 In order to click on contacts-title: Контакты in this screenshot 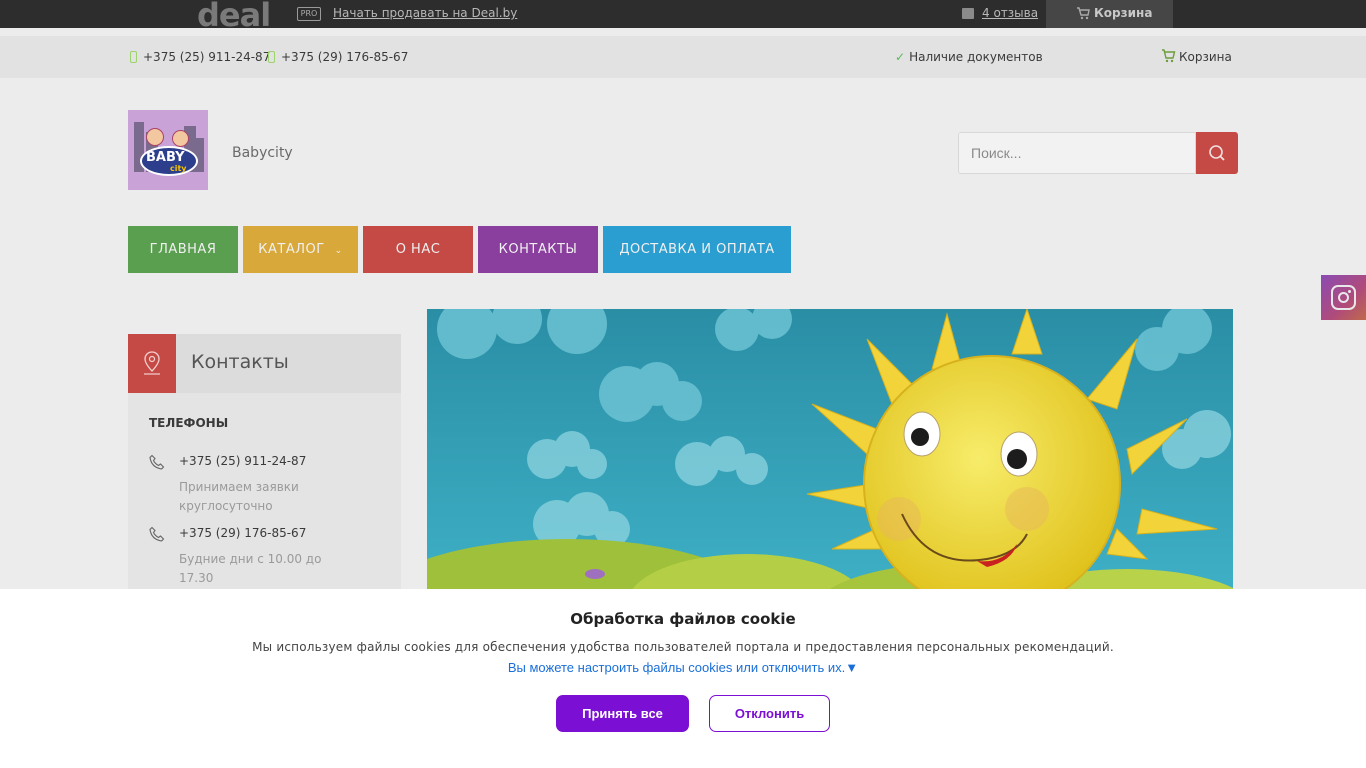, I will do `click(240, 362)`.